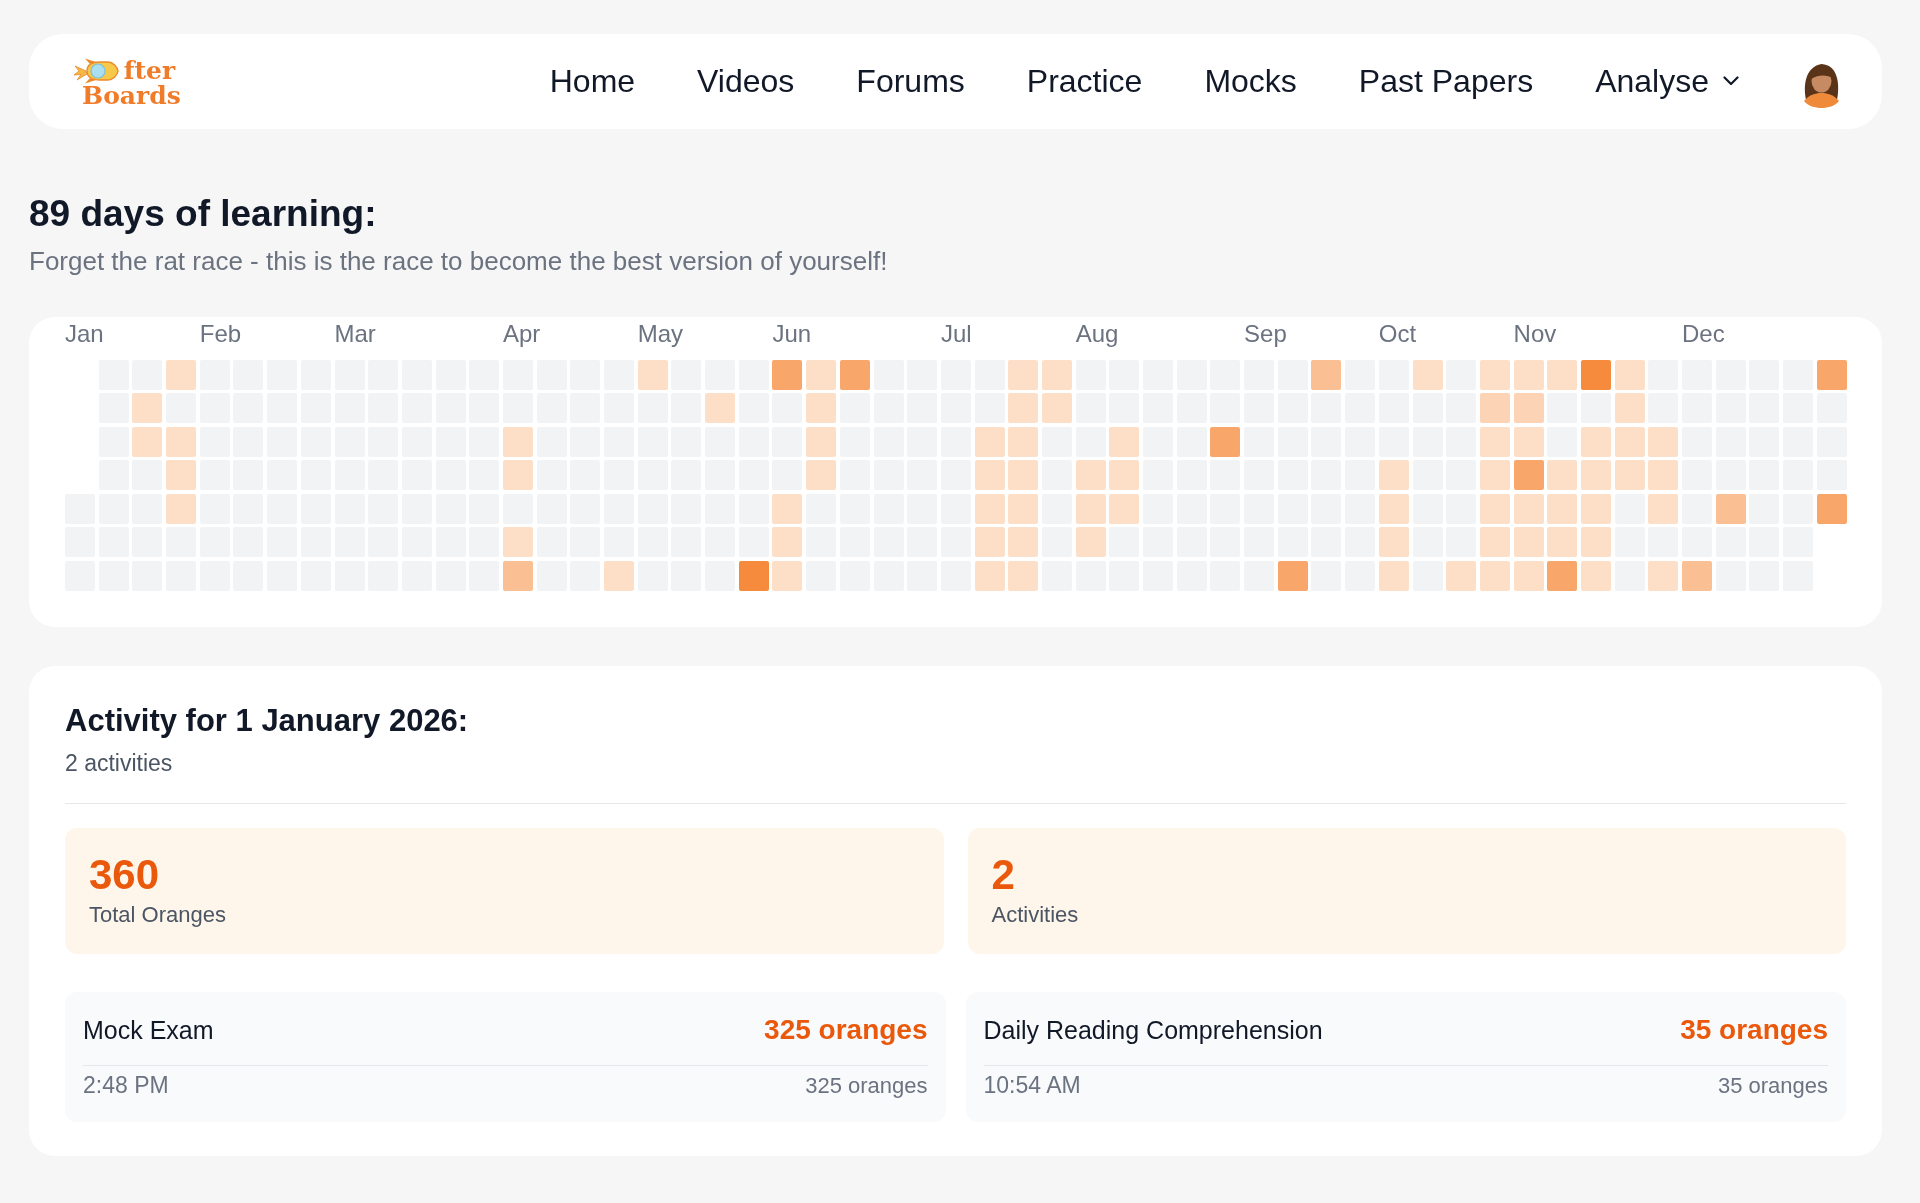  I want to click on activity-oranges: 35 oranges, so click(1754, 1030).